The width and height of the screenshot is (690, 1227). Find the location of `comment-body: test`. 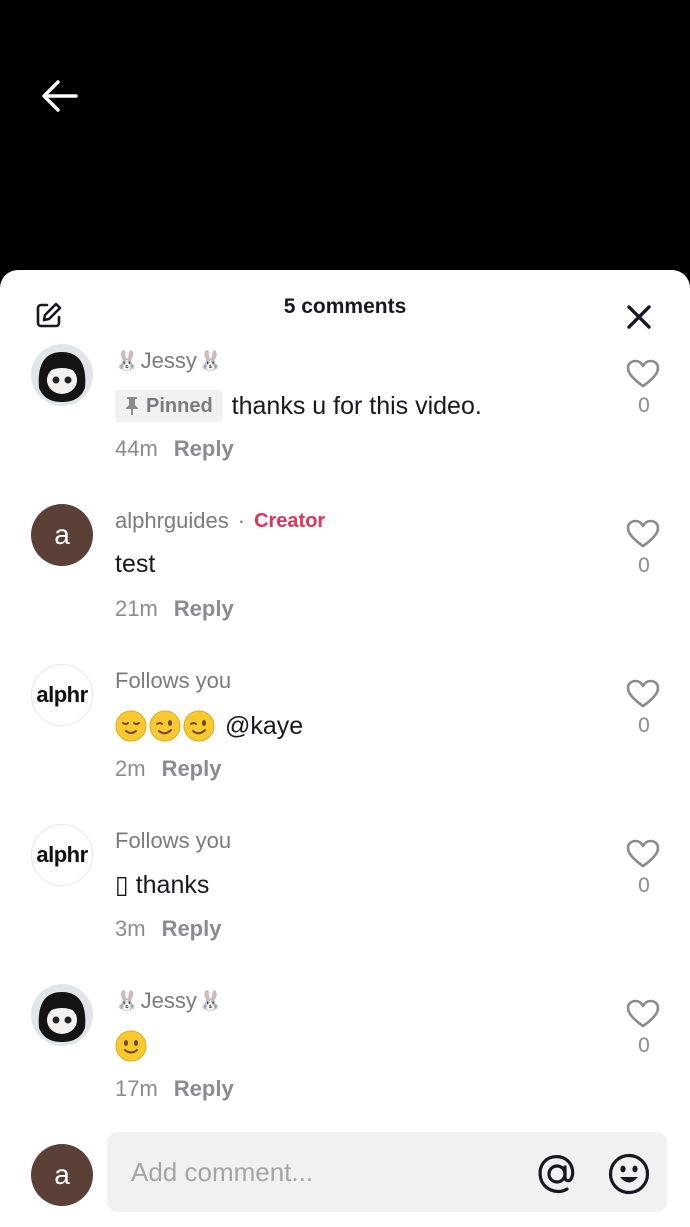

comment-body: test is located at coordinates (135, 564).